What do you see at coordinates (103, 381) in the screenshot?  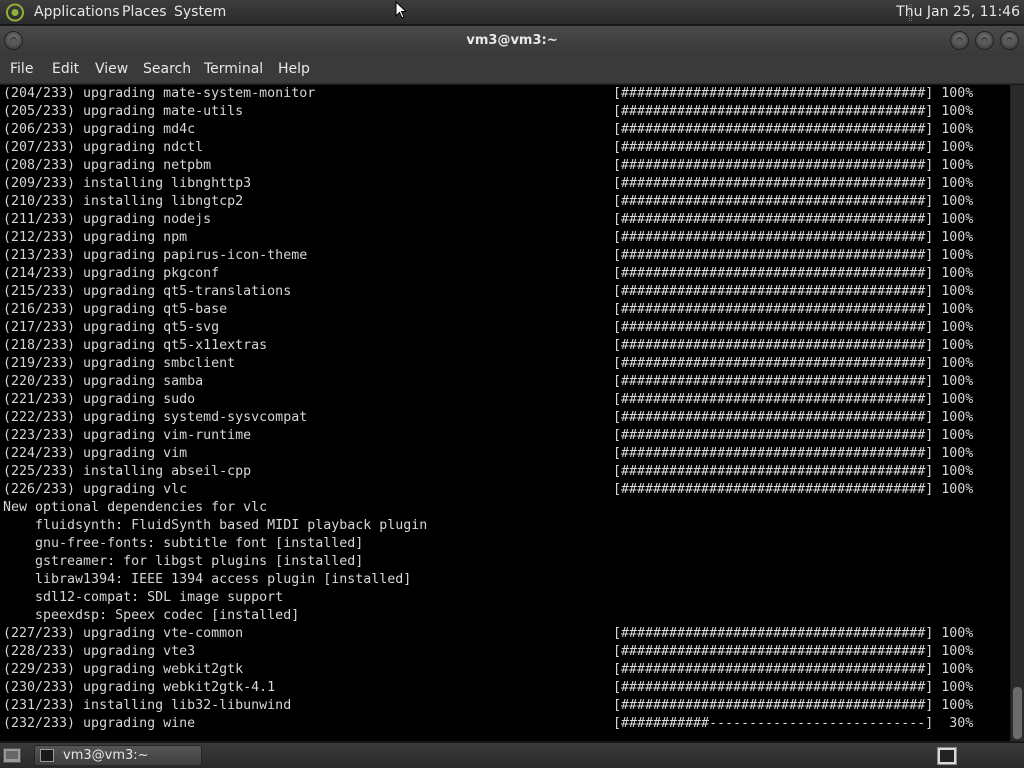 I see `terminal-line-text: (220/233) upgrading samba` at bounding box center [103, 381].